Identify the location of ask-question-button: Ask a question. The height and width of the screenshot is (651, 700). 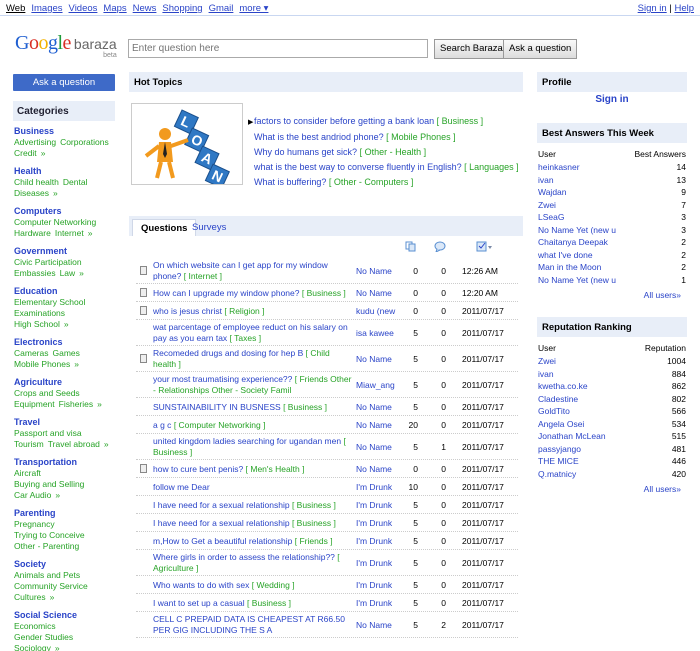
(64, 82).